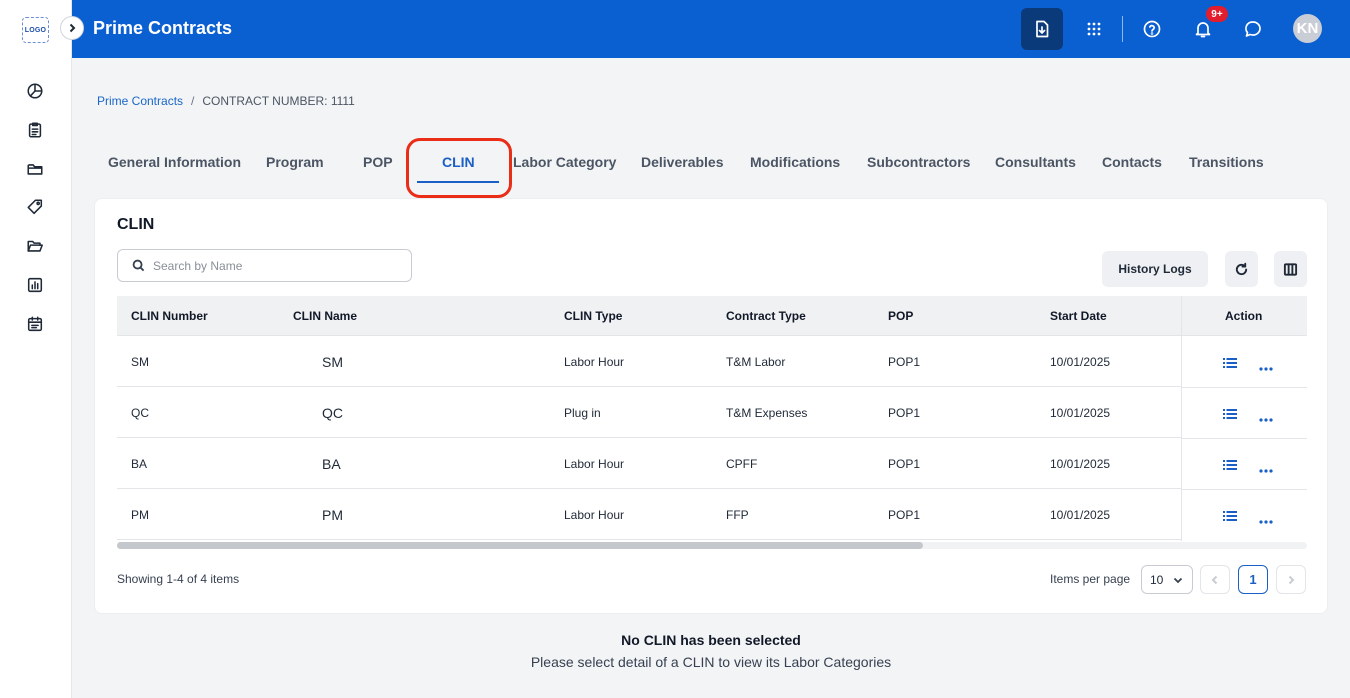  I want to click on table-row: PM PM Labor Hour FFP POP1 10/01/2025, so click(712, 514).